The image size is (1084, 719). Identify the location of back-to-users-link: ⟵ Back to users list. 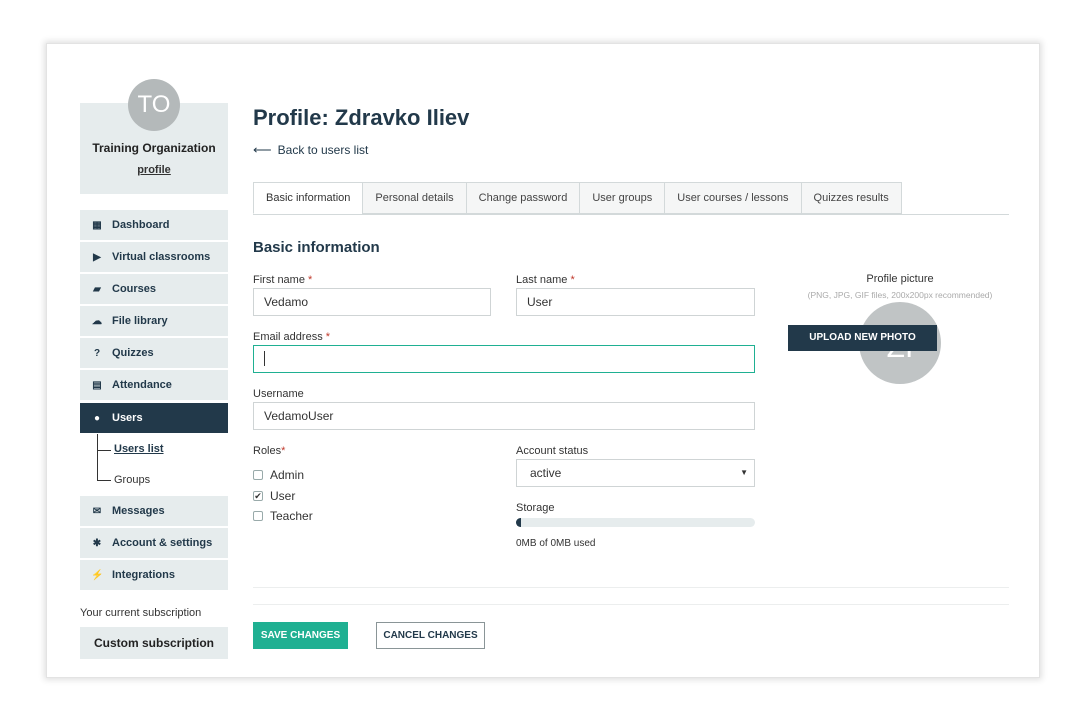
(310, 150).